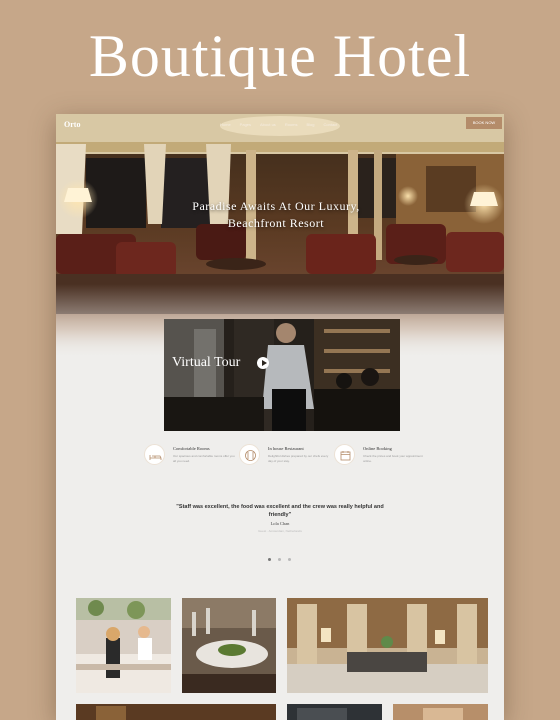 This screenshot has height=720, width=560. Describe the element at coordinates (291, 124) in the screenshot. I see `nav-link-rooms: Rooms` at that location.